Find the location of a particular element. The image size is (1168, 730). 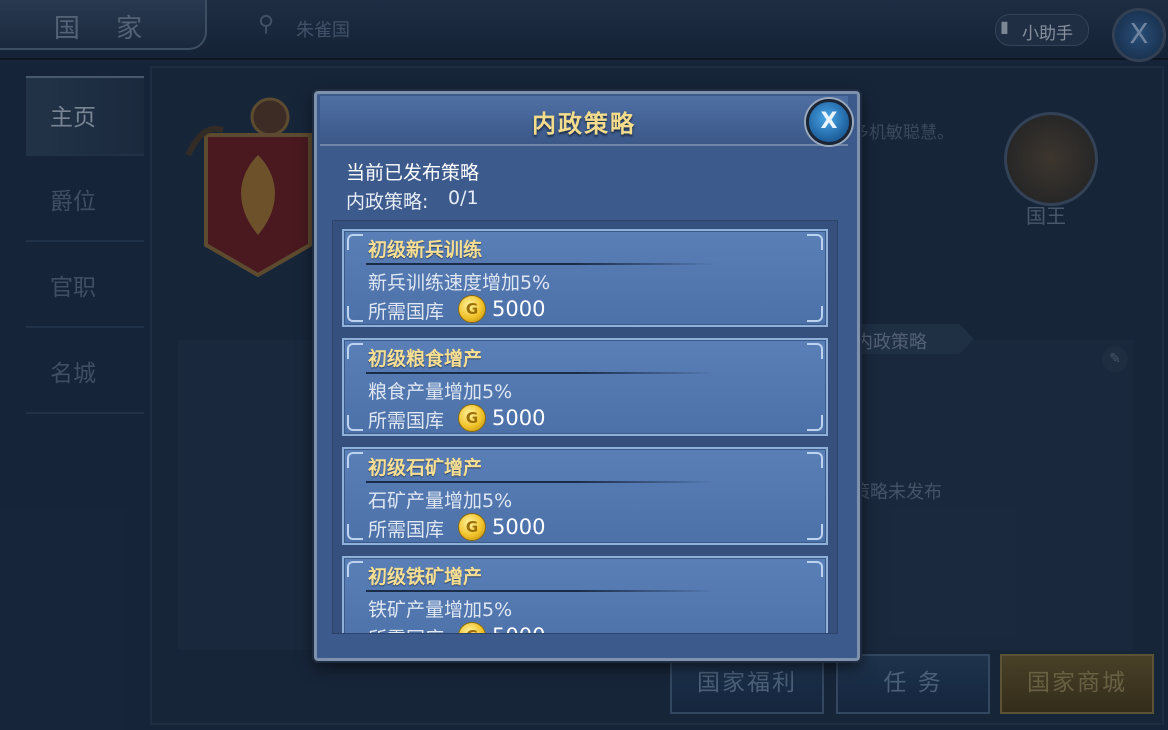

policy-card: 初级新兵训练 新兵训练速度增加5% 所需国库 G 5000 is located at coordinates (585, 278).